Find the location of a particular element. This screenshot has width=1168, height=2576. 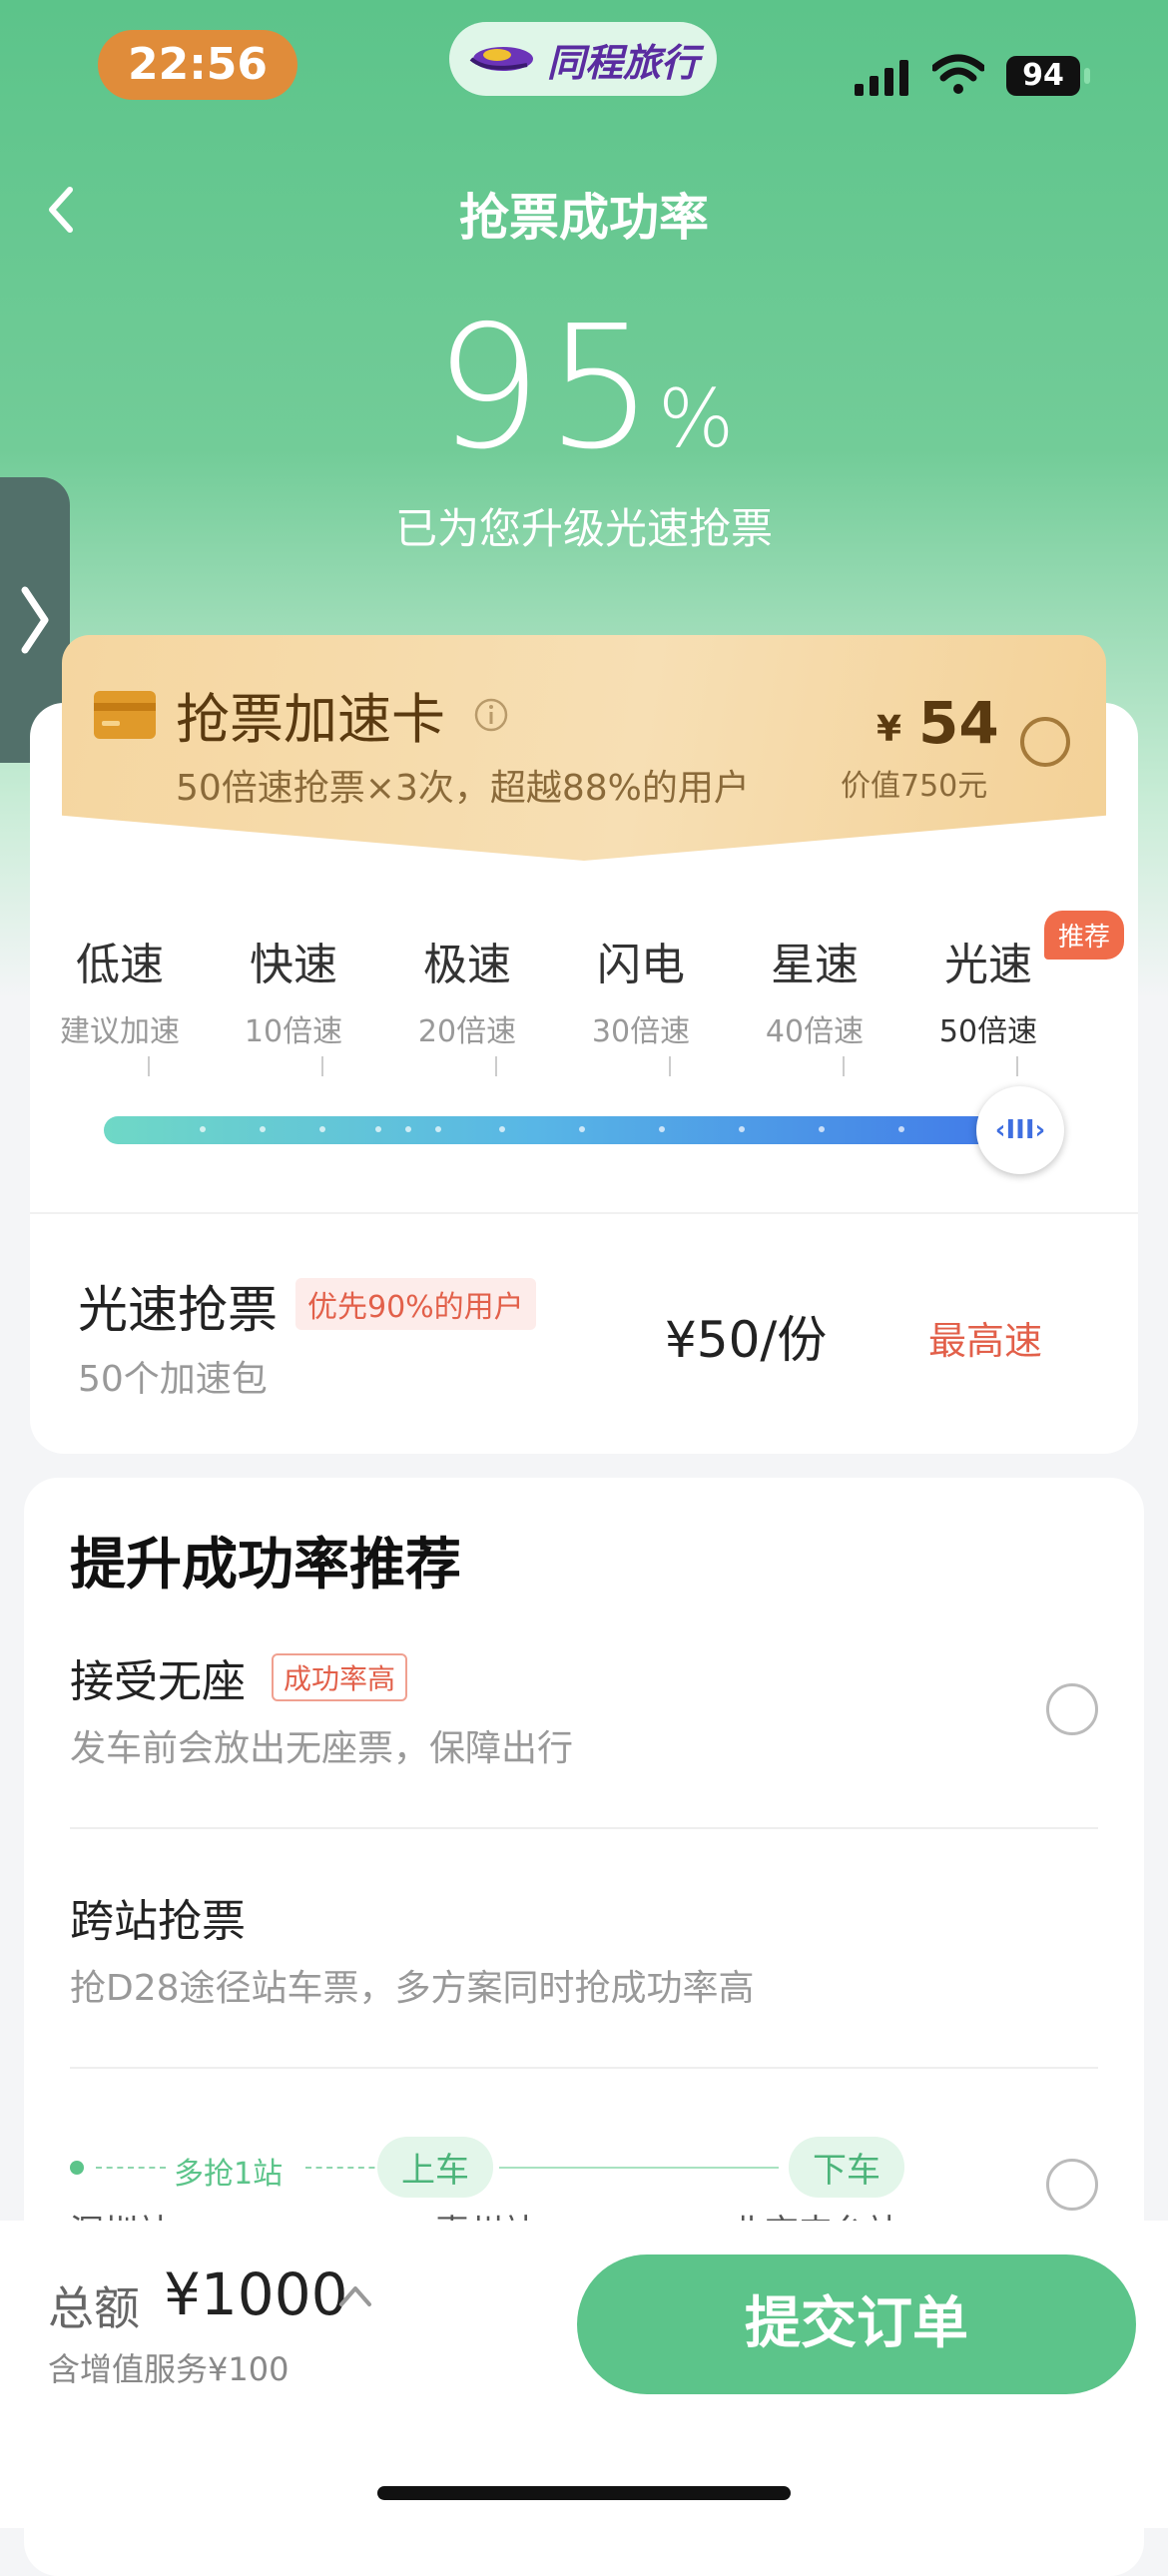

speed-level-fast: 快速 10倍速 is located at coordinates (293, 989).